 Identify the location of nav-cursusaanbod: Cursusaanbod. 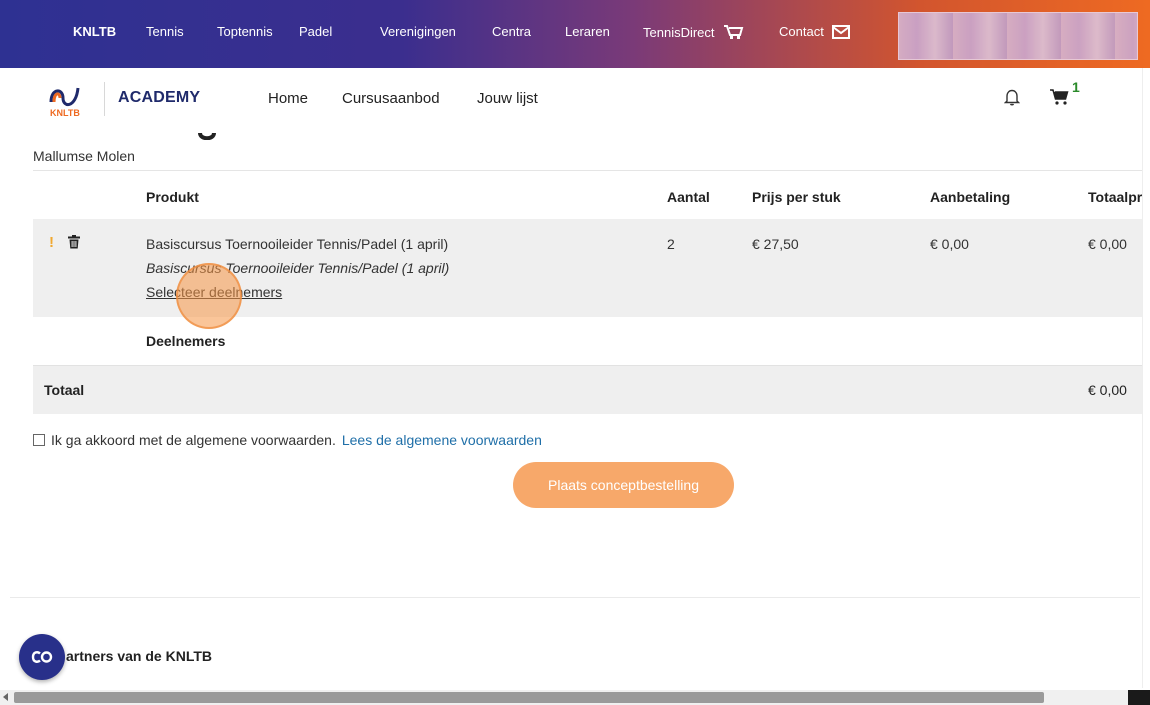
(391, 98).